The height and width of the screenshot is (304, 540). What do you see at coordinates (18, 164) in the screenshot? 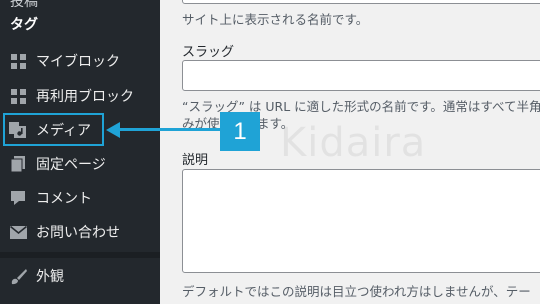
I see `pages-icon` at bounding box center [18, 164].